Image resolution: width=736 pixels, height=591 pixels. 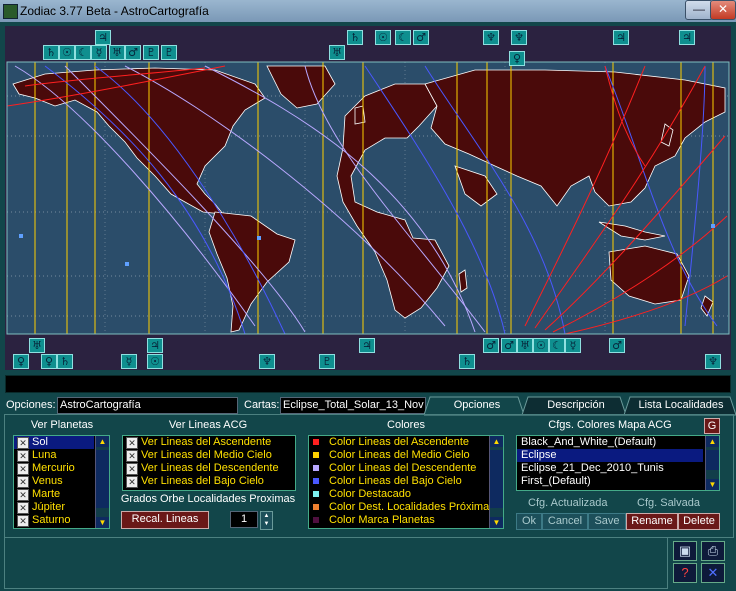 What do you see at coordinates (147, 405) in the screenshot?
I see `opciones-field: AstroCartografía` at bounding box center [147, 405].